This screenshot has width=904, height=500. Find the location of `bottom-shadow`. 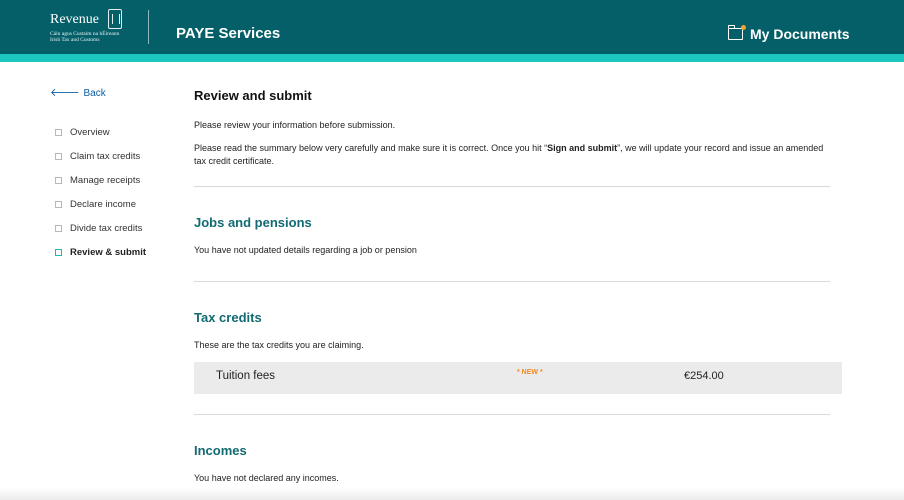

bottom-shadow is located at coordinates (452, 494).